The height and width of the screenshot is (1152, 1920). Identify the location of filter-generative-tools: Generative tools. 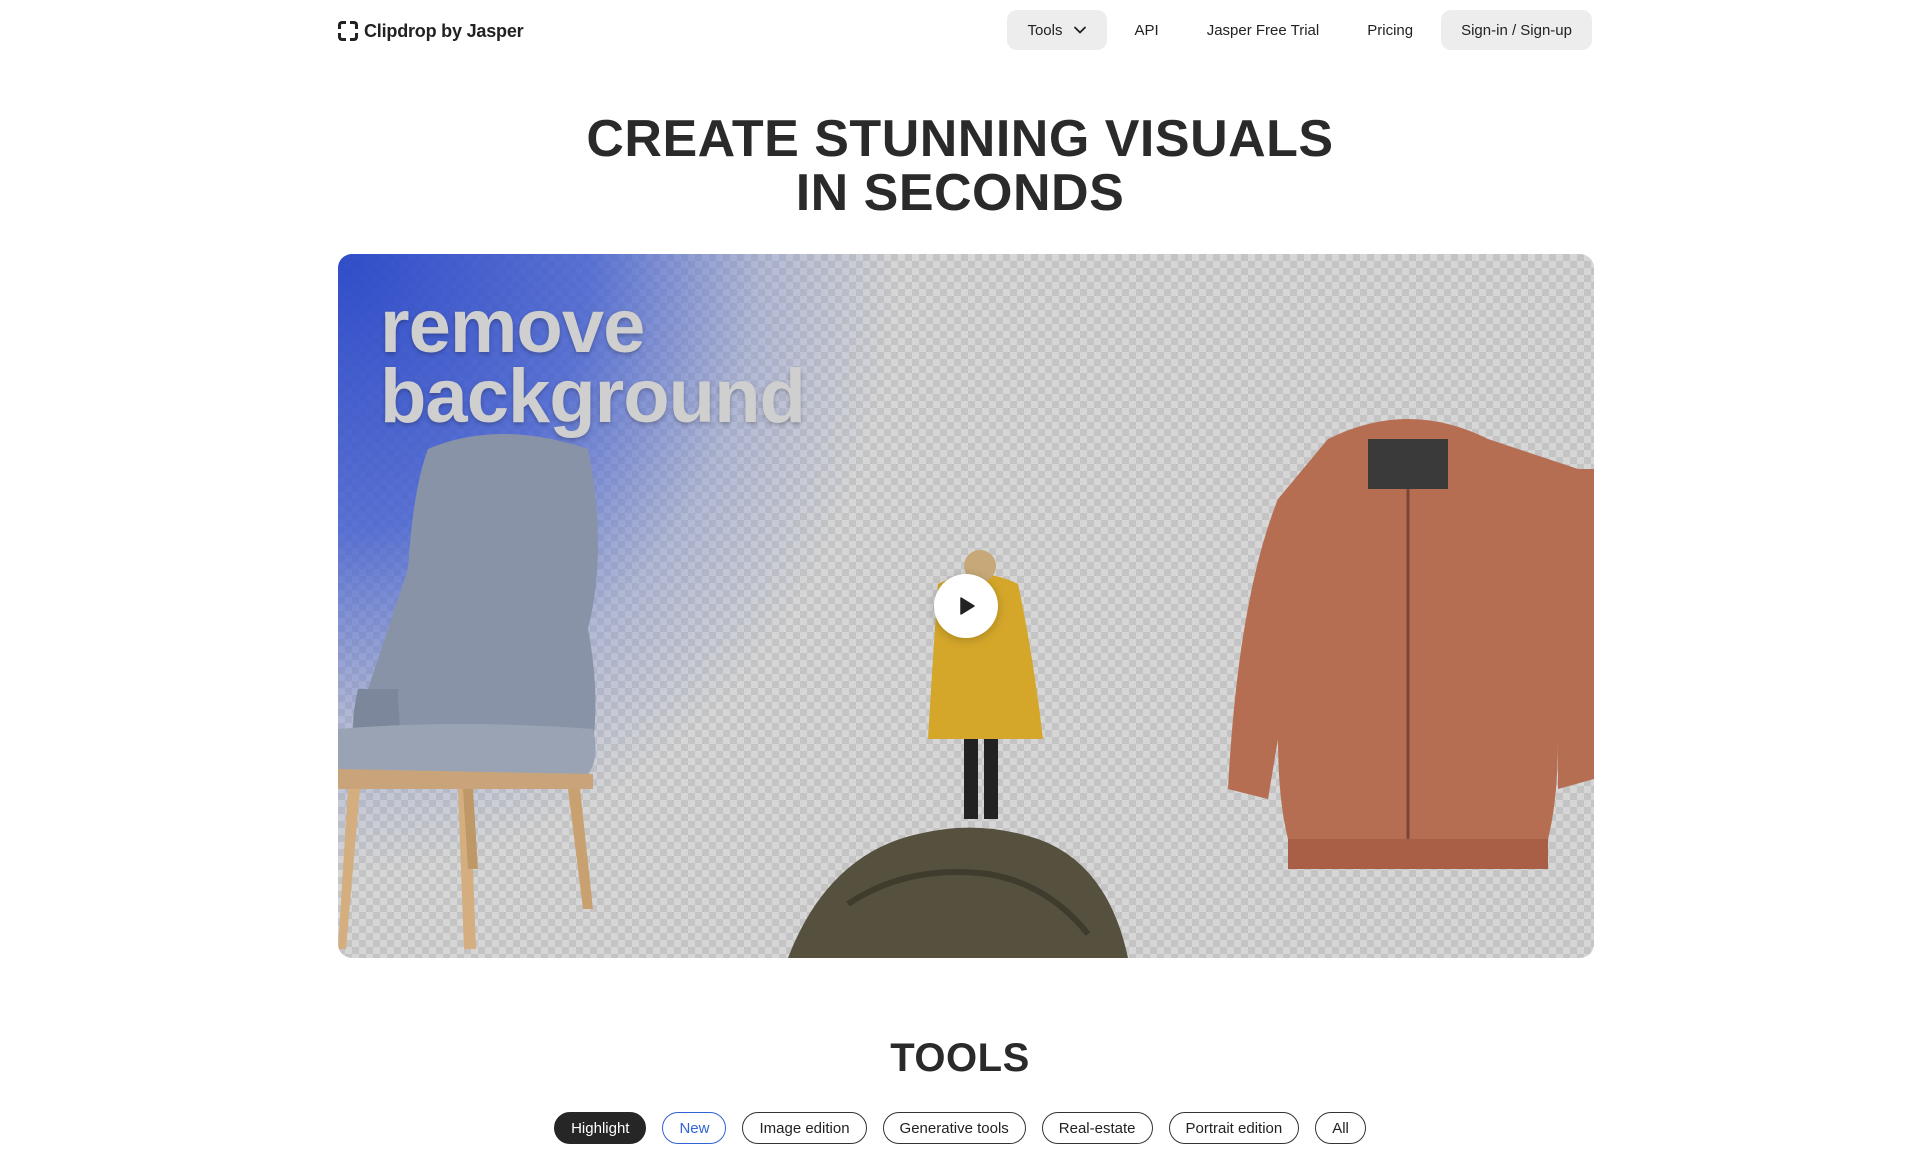
(954, 1128).